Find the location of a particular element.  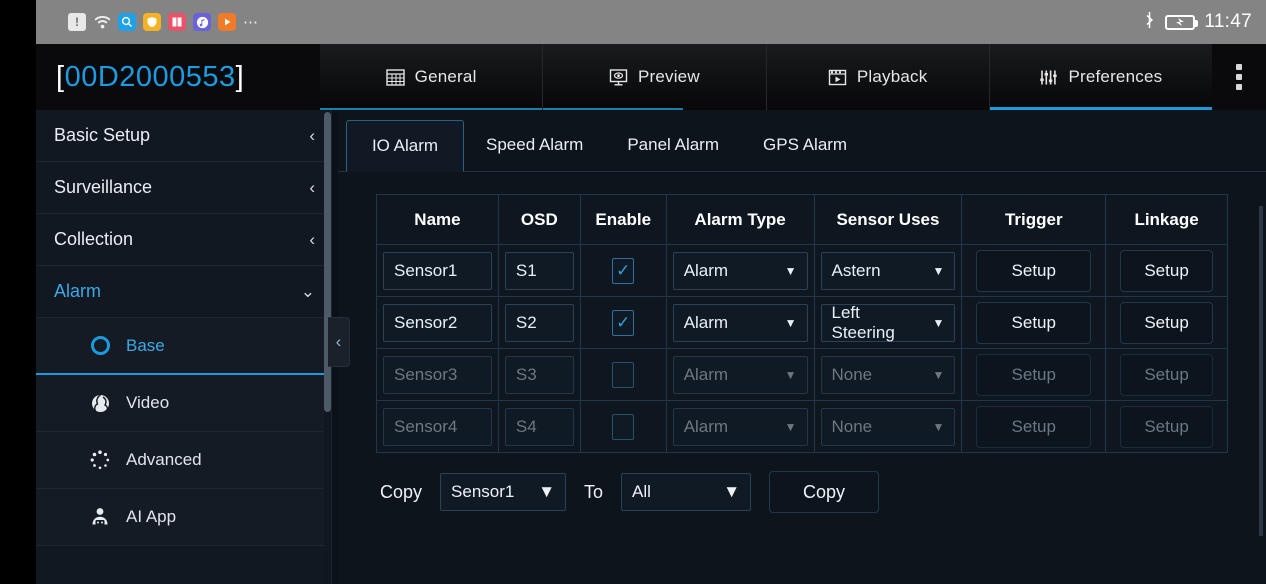

subtab-panel-alarm: Panel Alarm is located at coordinates (673, 145).